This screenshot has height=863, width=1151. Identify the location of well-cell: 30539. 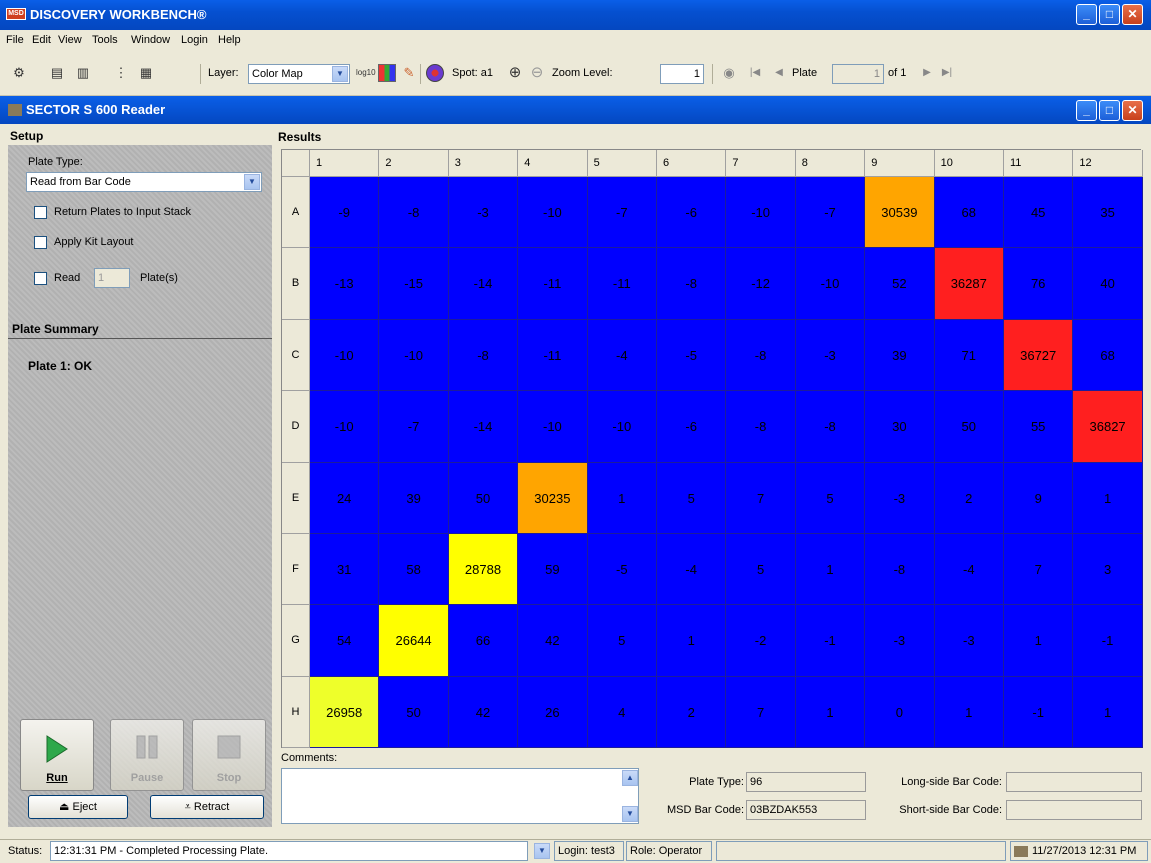
(900, 213).